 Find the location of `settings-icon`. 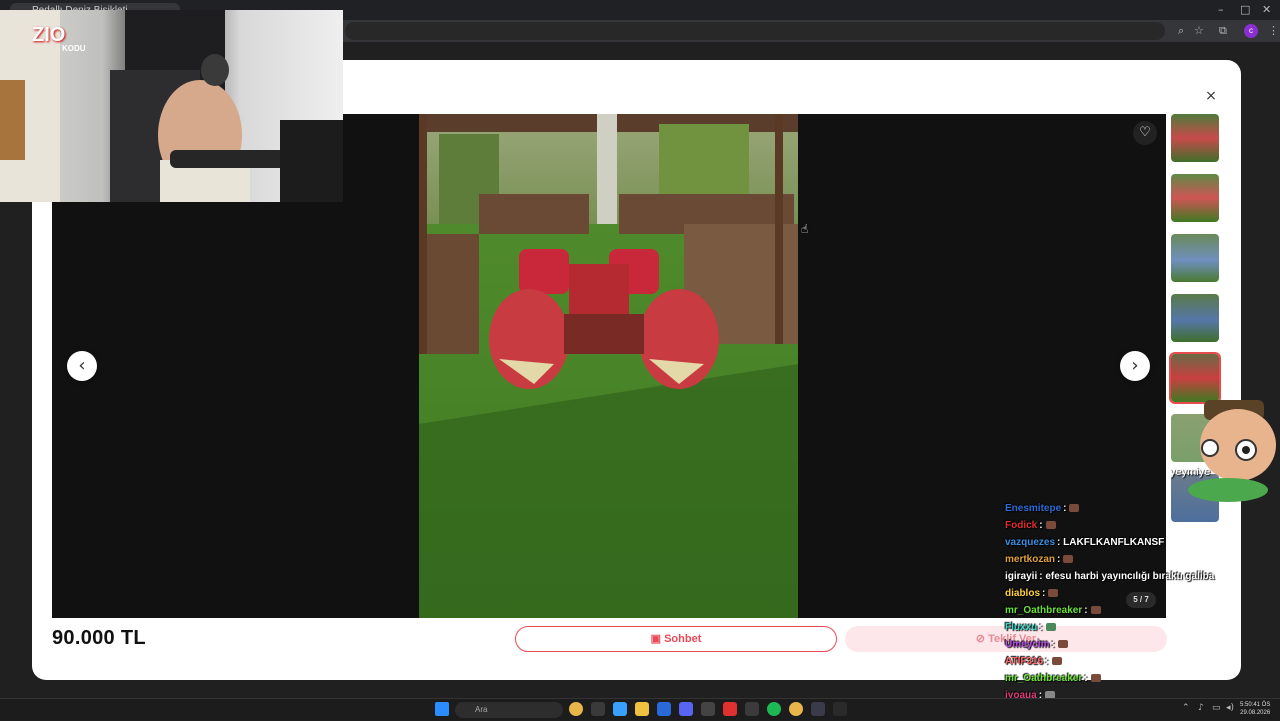

settings-icon is located at coordinates (840, 709).